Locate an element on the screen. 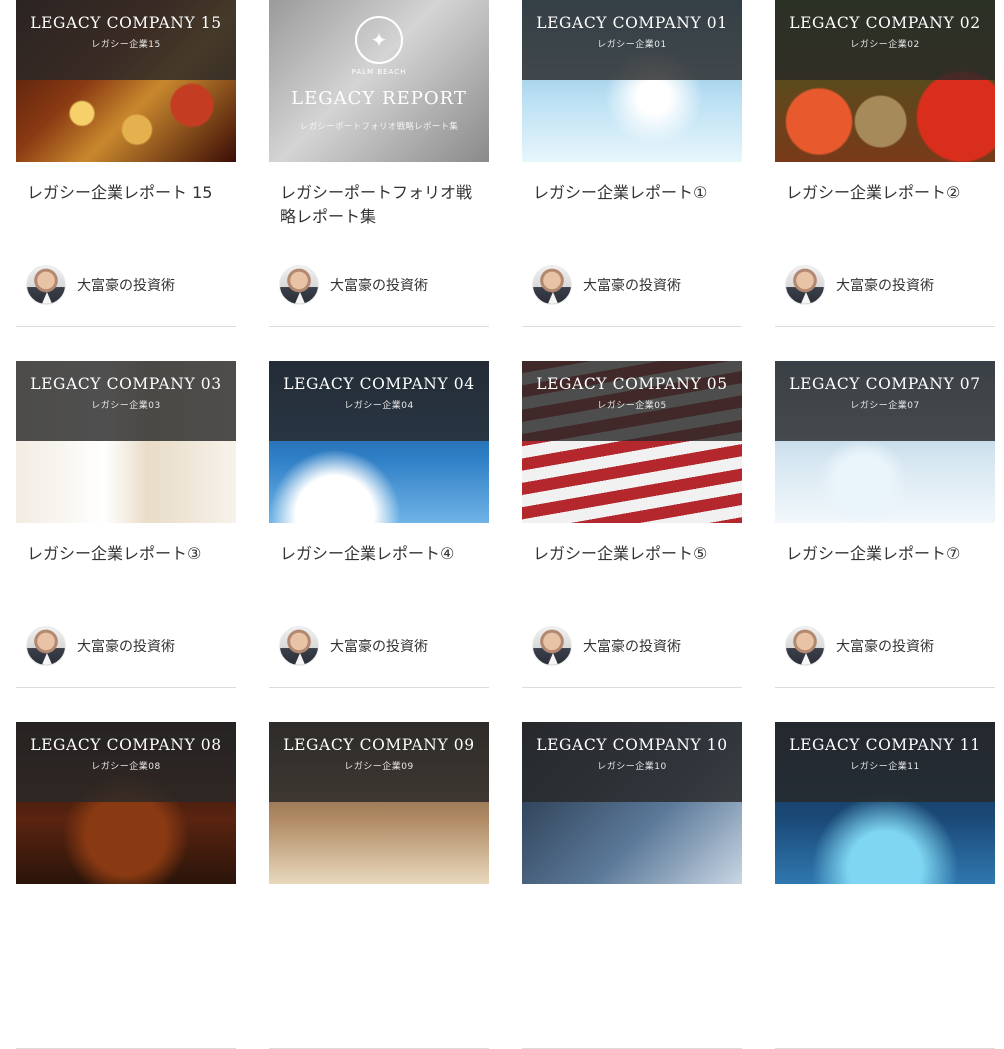  thumbnail-subtitle: レガシー企業05 is located at coordinates (632, 406).